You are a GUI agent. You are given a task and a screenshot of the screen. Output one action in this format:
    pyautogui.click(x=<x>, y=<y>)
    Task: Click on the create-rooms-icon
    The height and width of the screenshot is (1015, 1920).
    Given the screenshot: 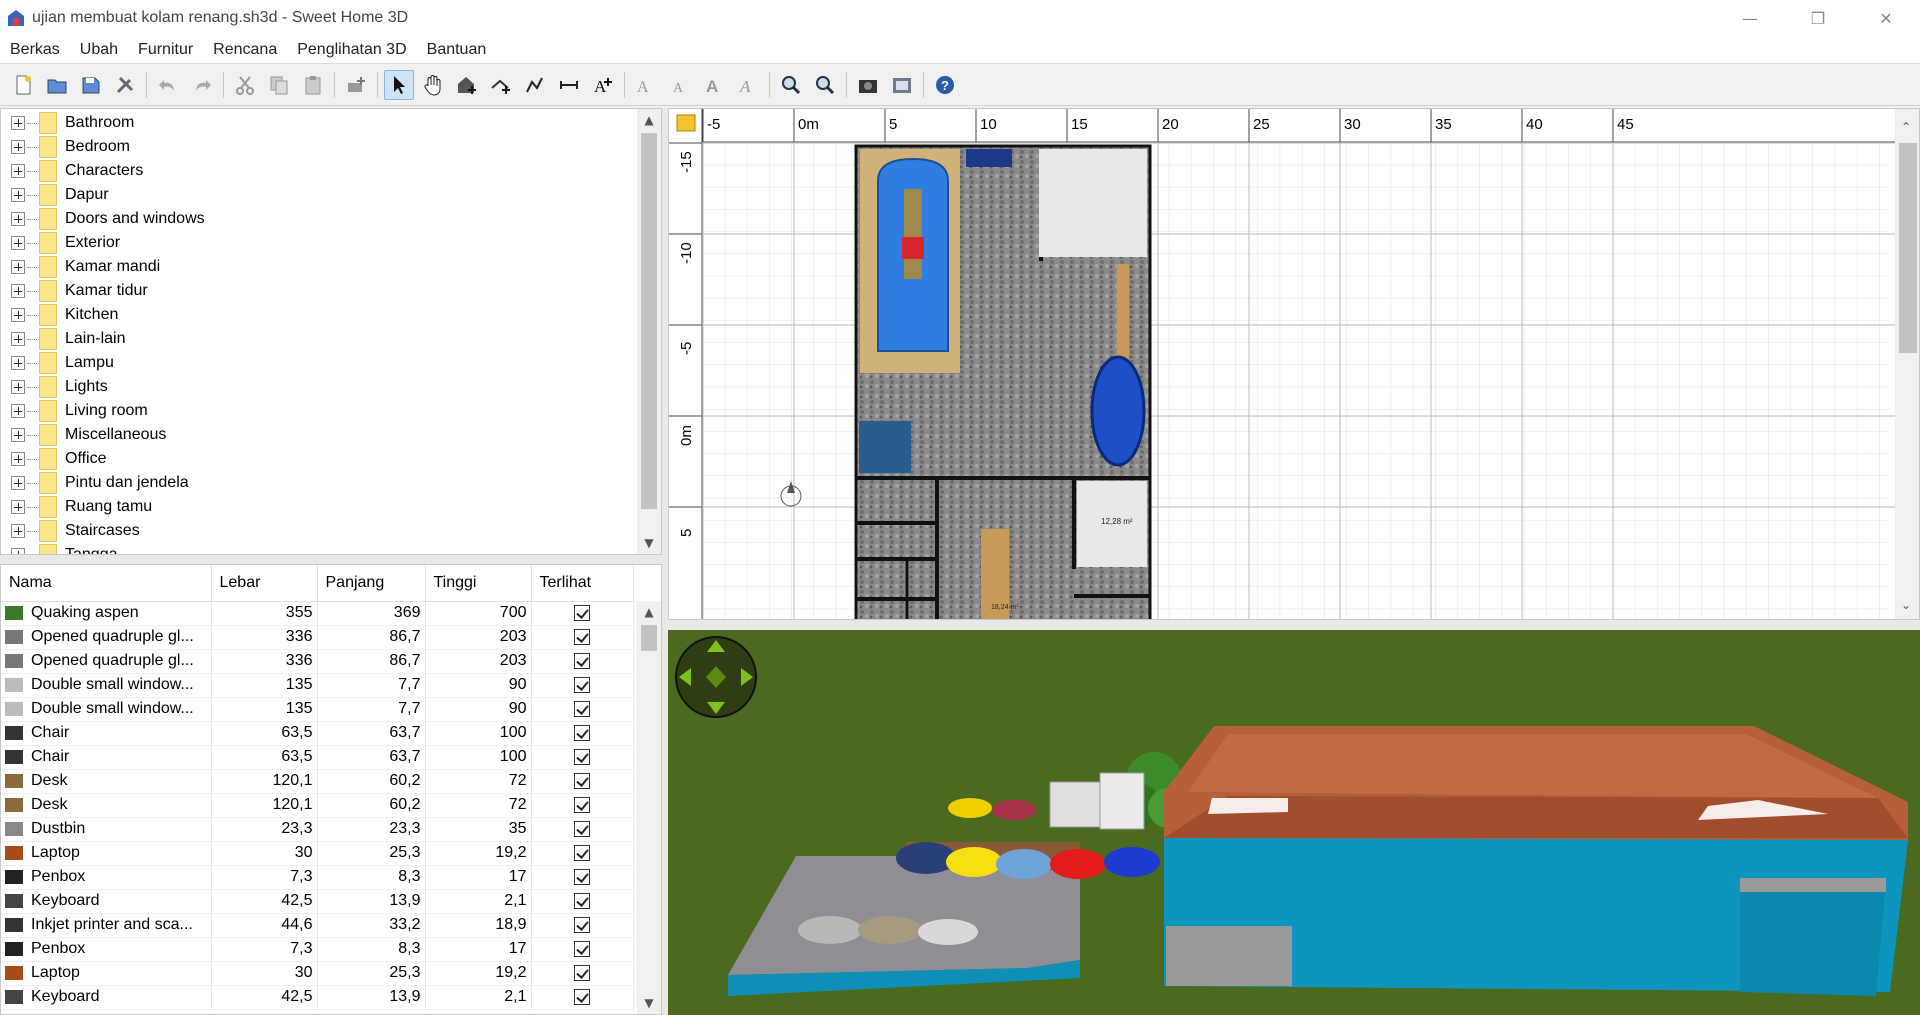 What is the action you would take?
    pyautogui.click(x=501, y=85)
    